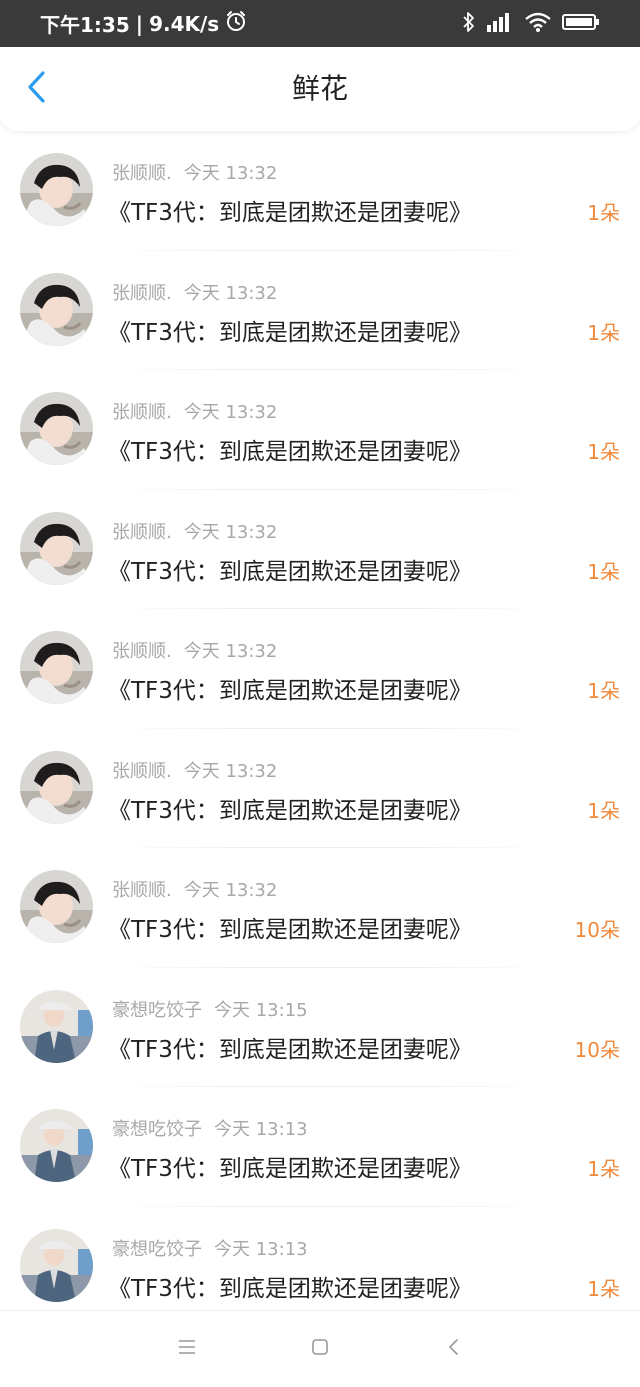 The width and height of the screenshot is (640, 1387). I want to click on status-right, so click(531, 24).